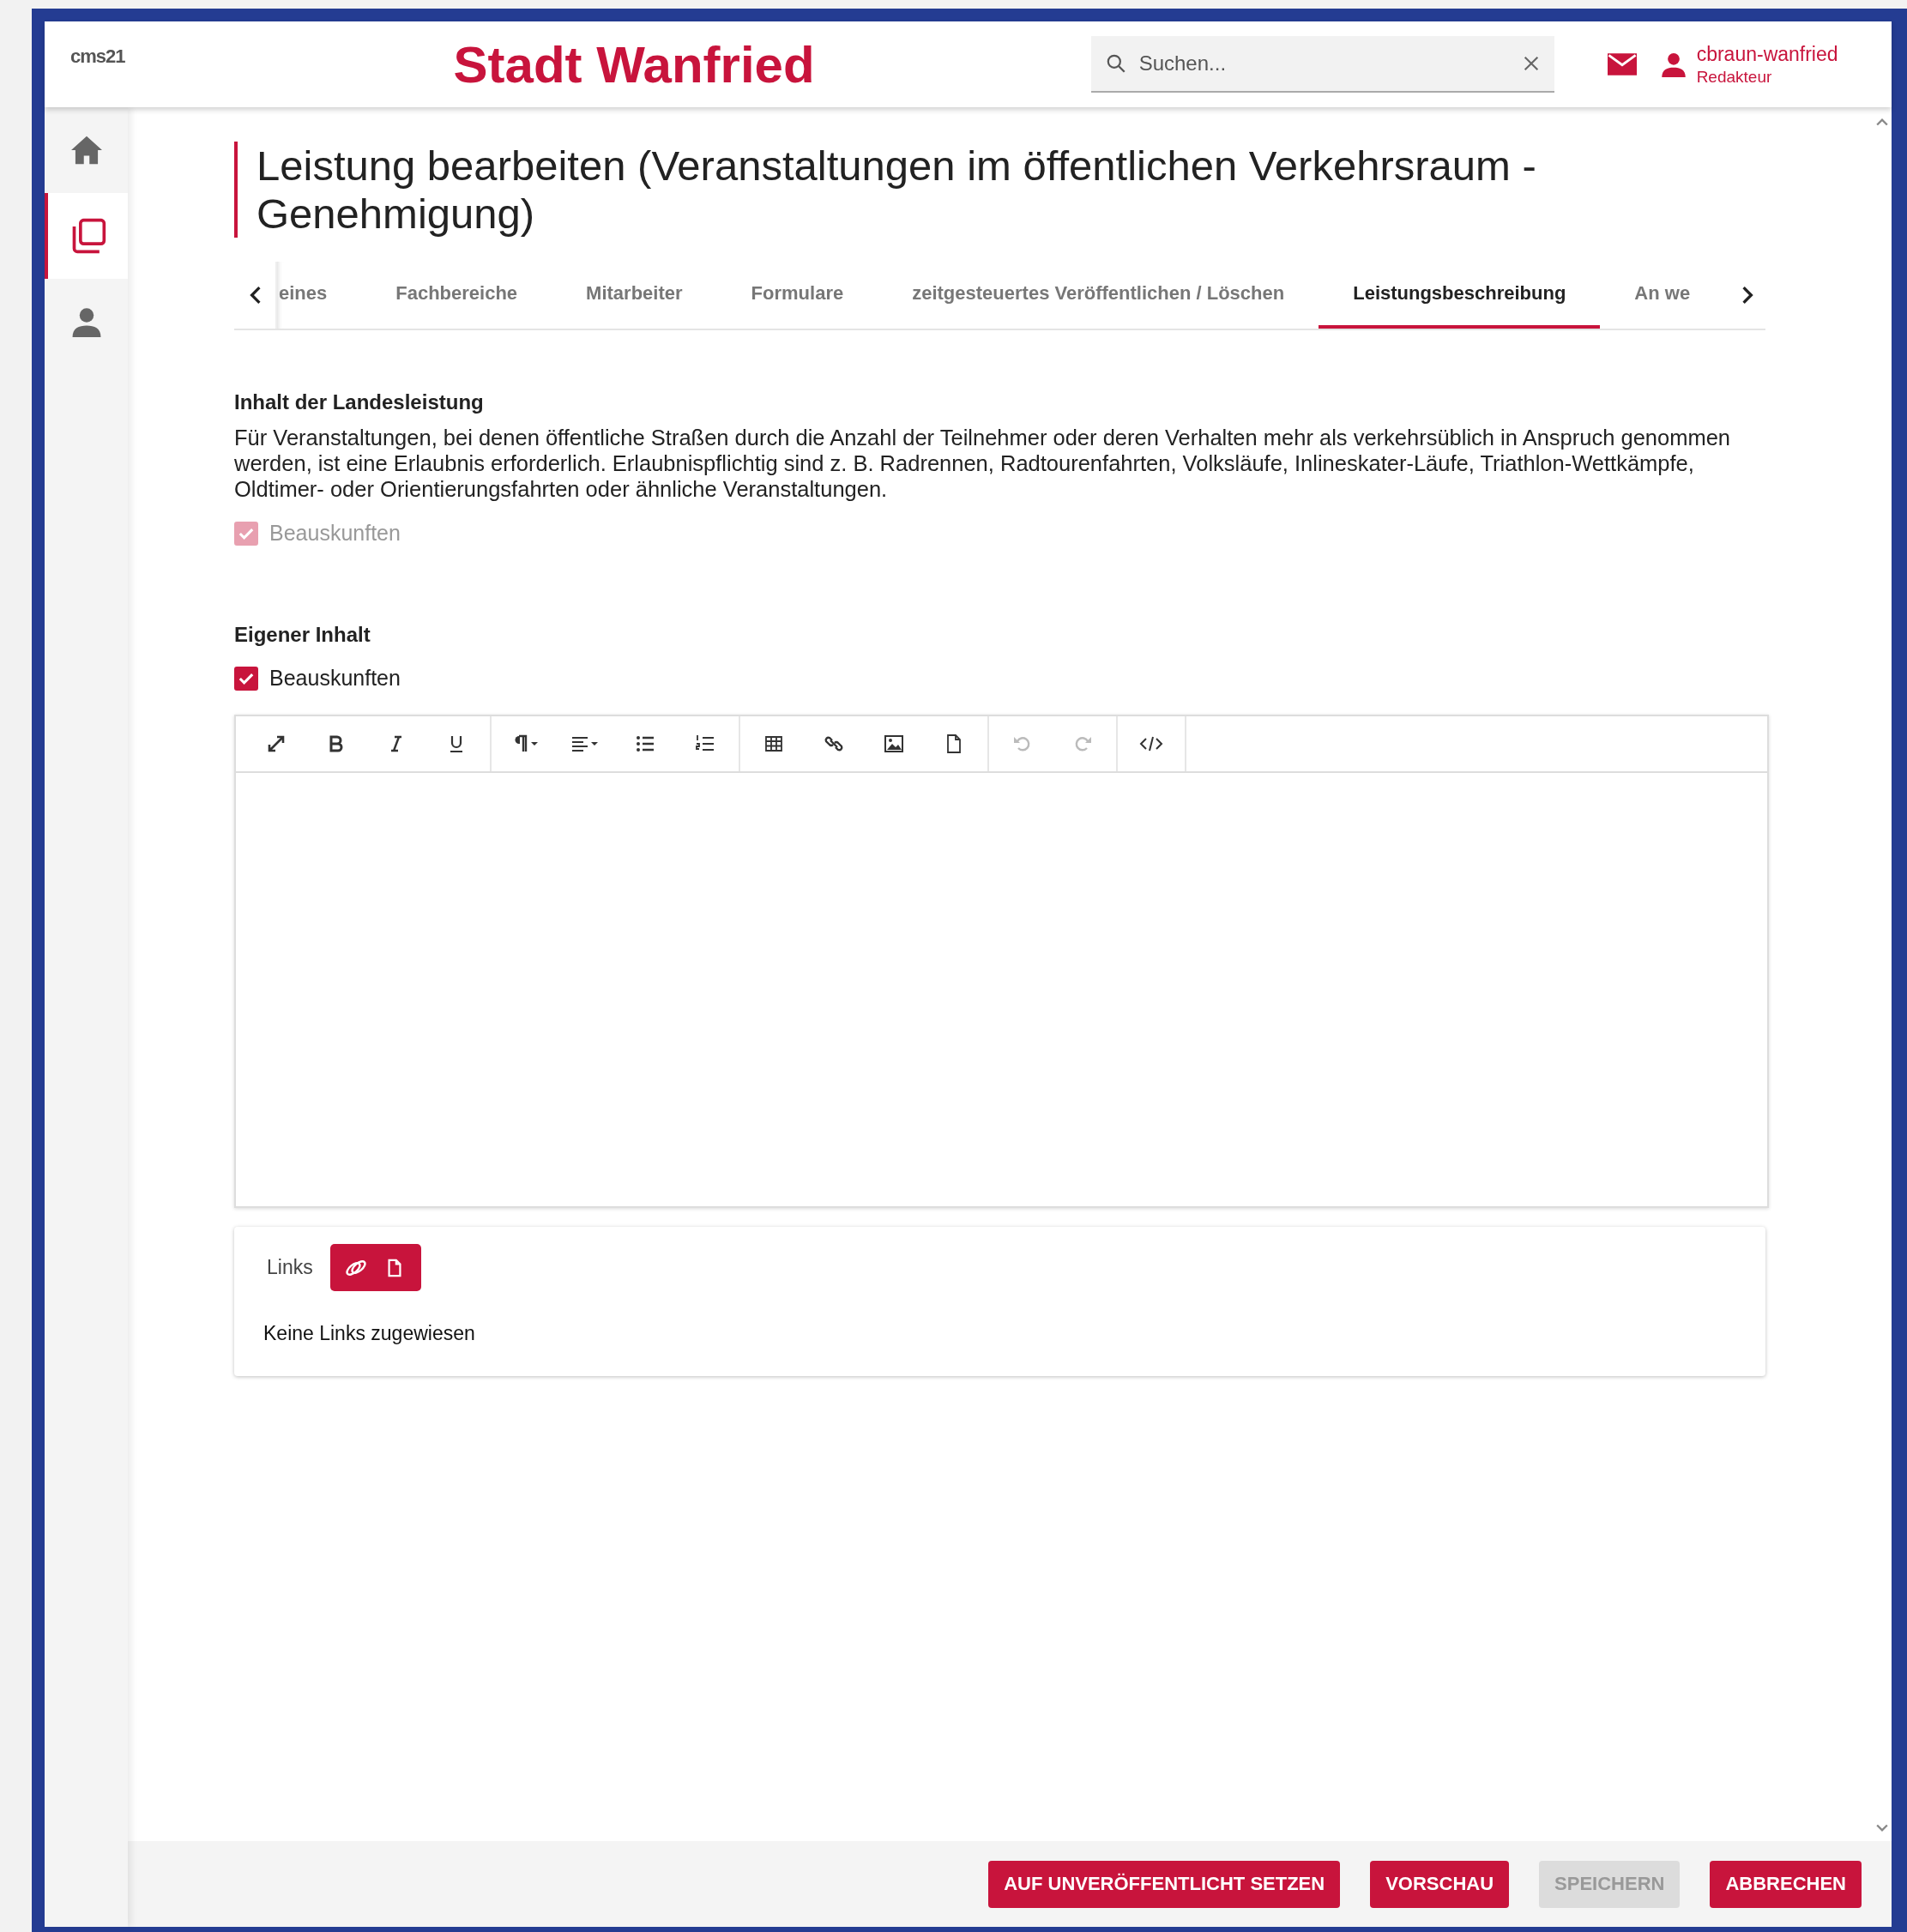  I want to click on tab: eines, so click(319, 295).